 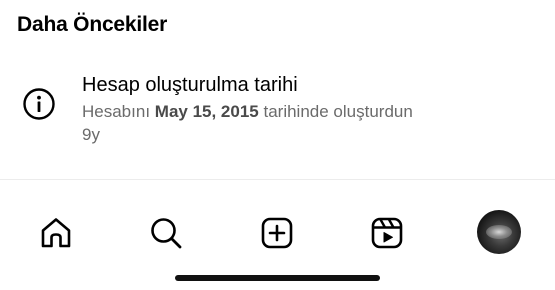 I want to click on search-icon, so click(x=166, y=233).